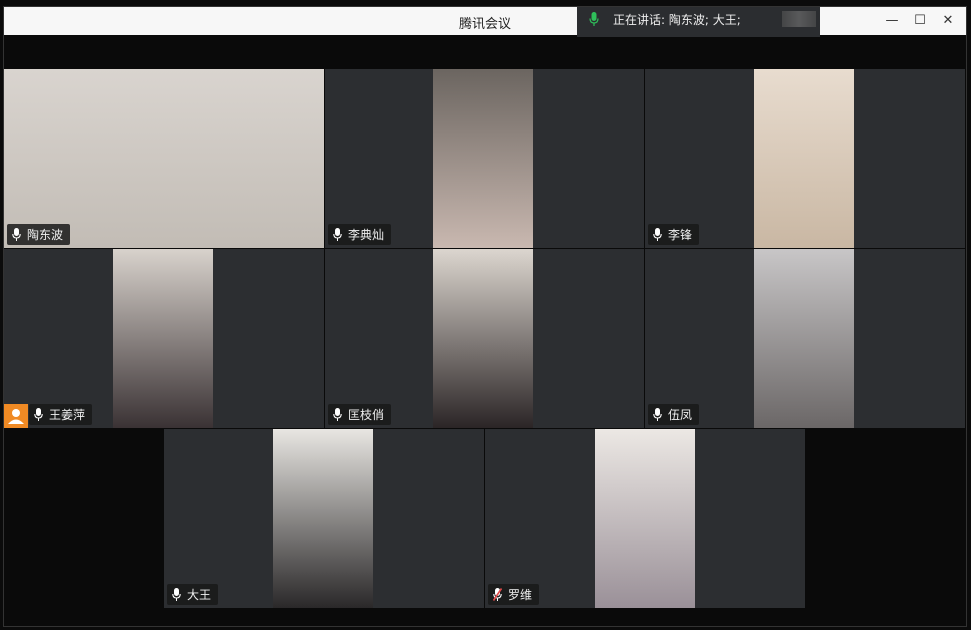  Describe the element at coordinates (366, 415) in the screenshot. I see `participant-name: 匡枝俏` at that location.